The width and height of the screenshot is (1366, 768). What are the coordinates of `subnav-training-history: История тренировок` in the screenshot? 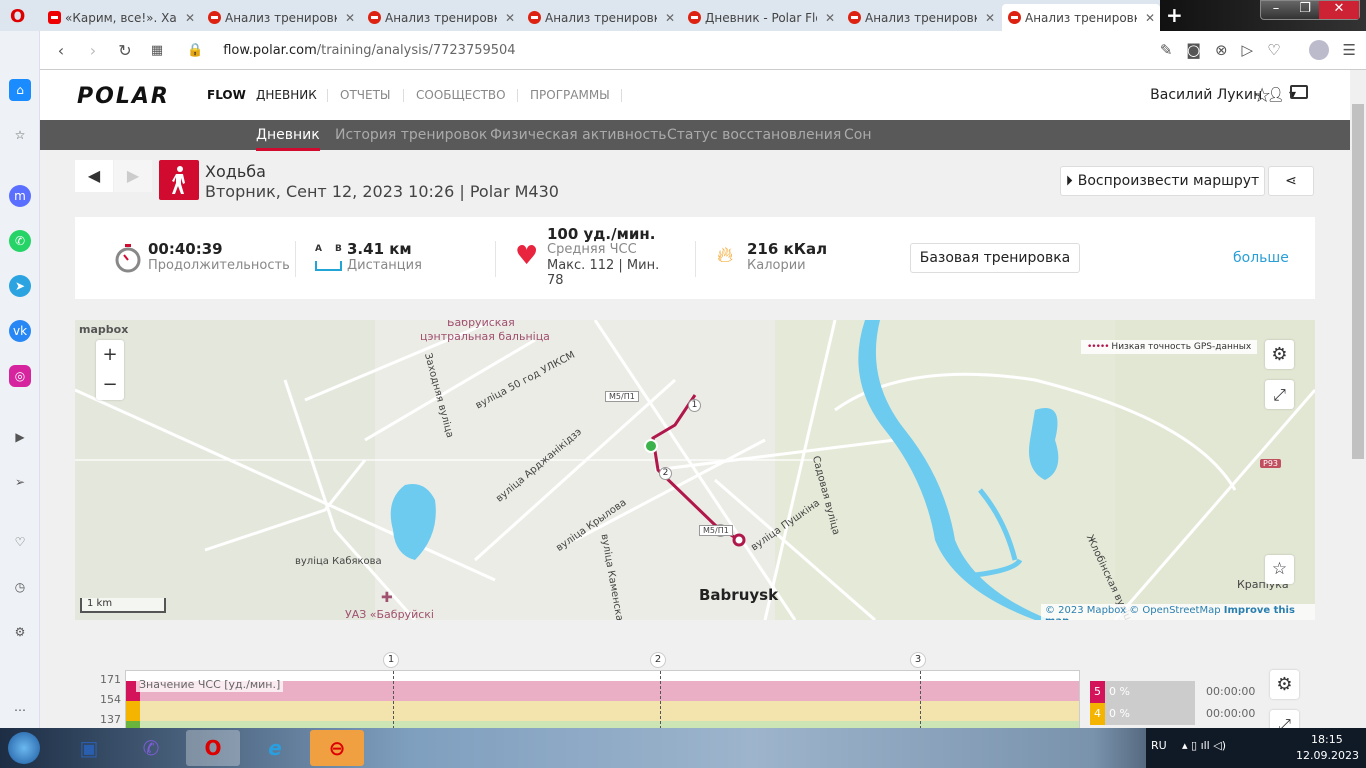 It's located at (411, 135).